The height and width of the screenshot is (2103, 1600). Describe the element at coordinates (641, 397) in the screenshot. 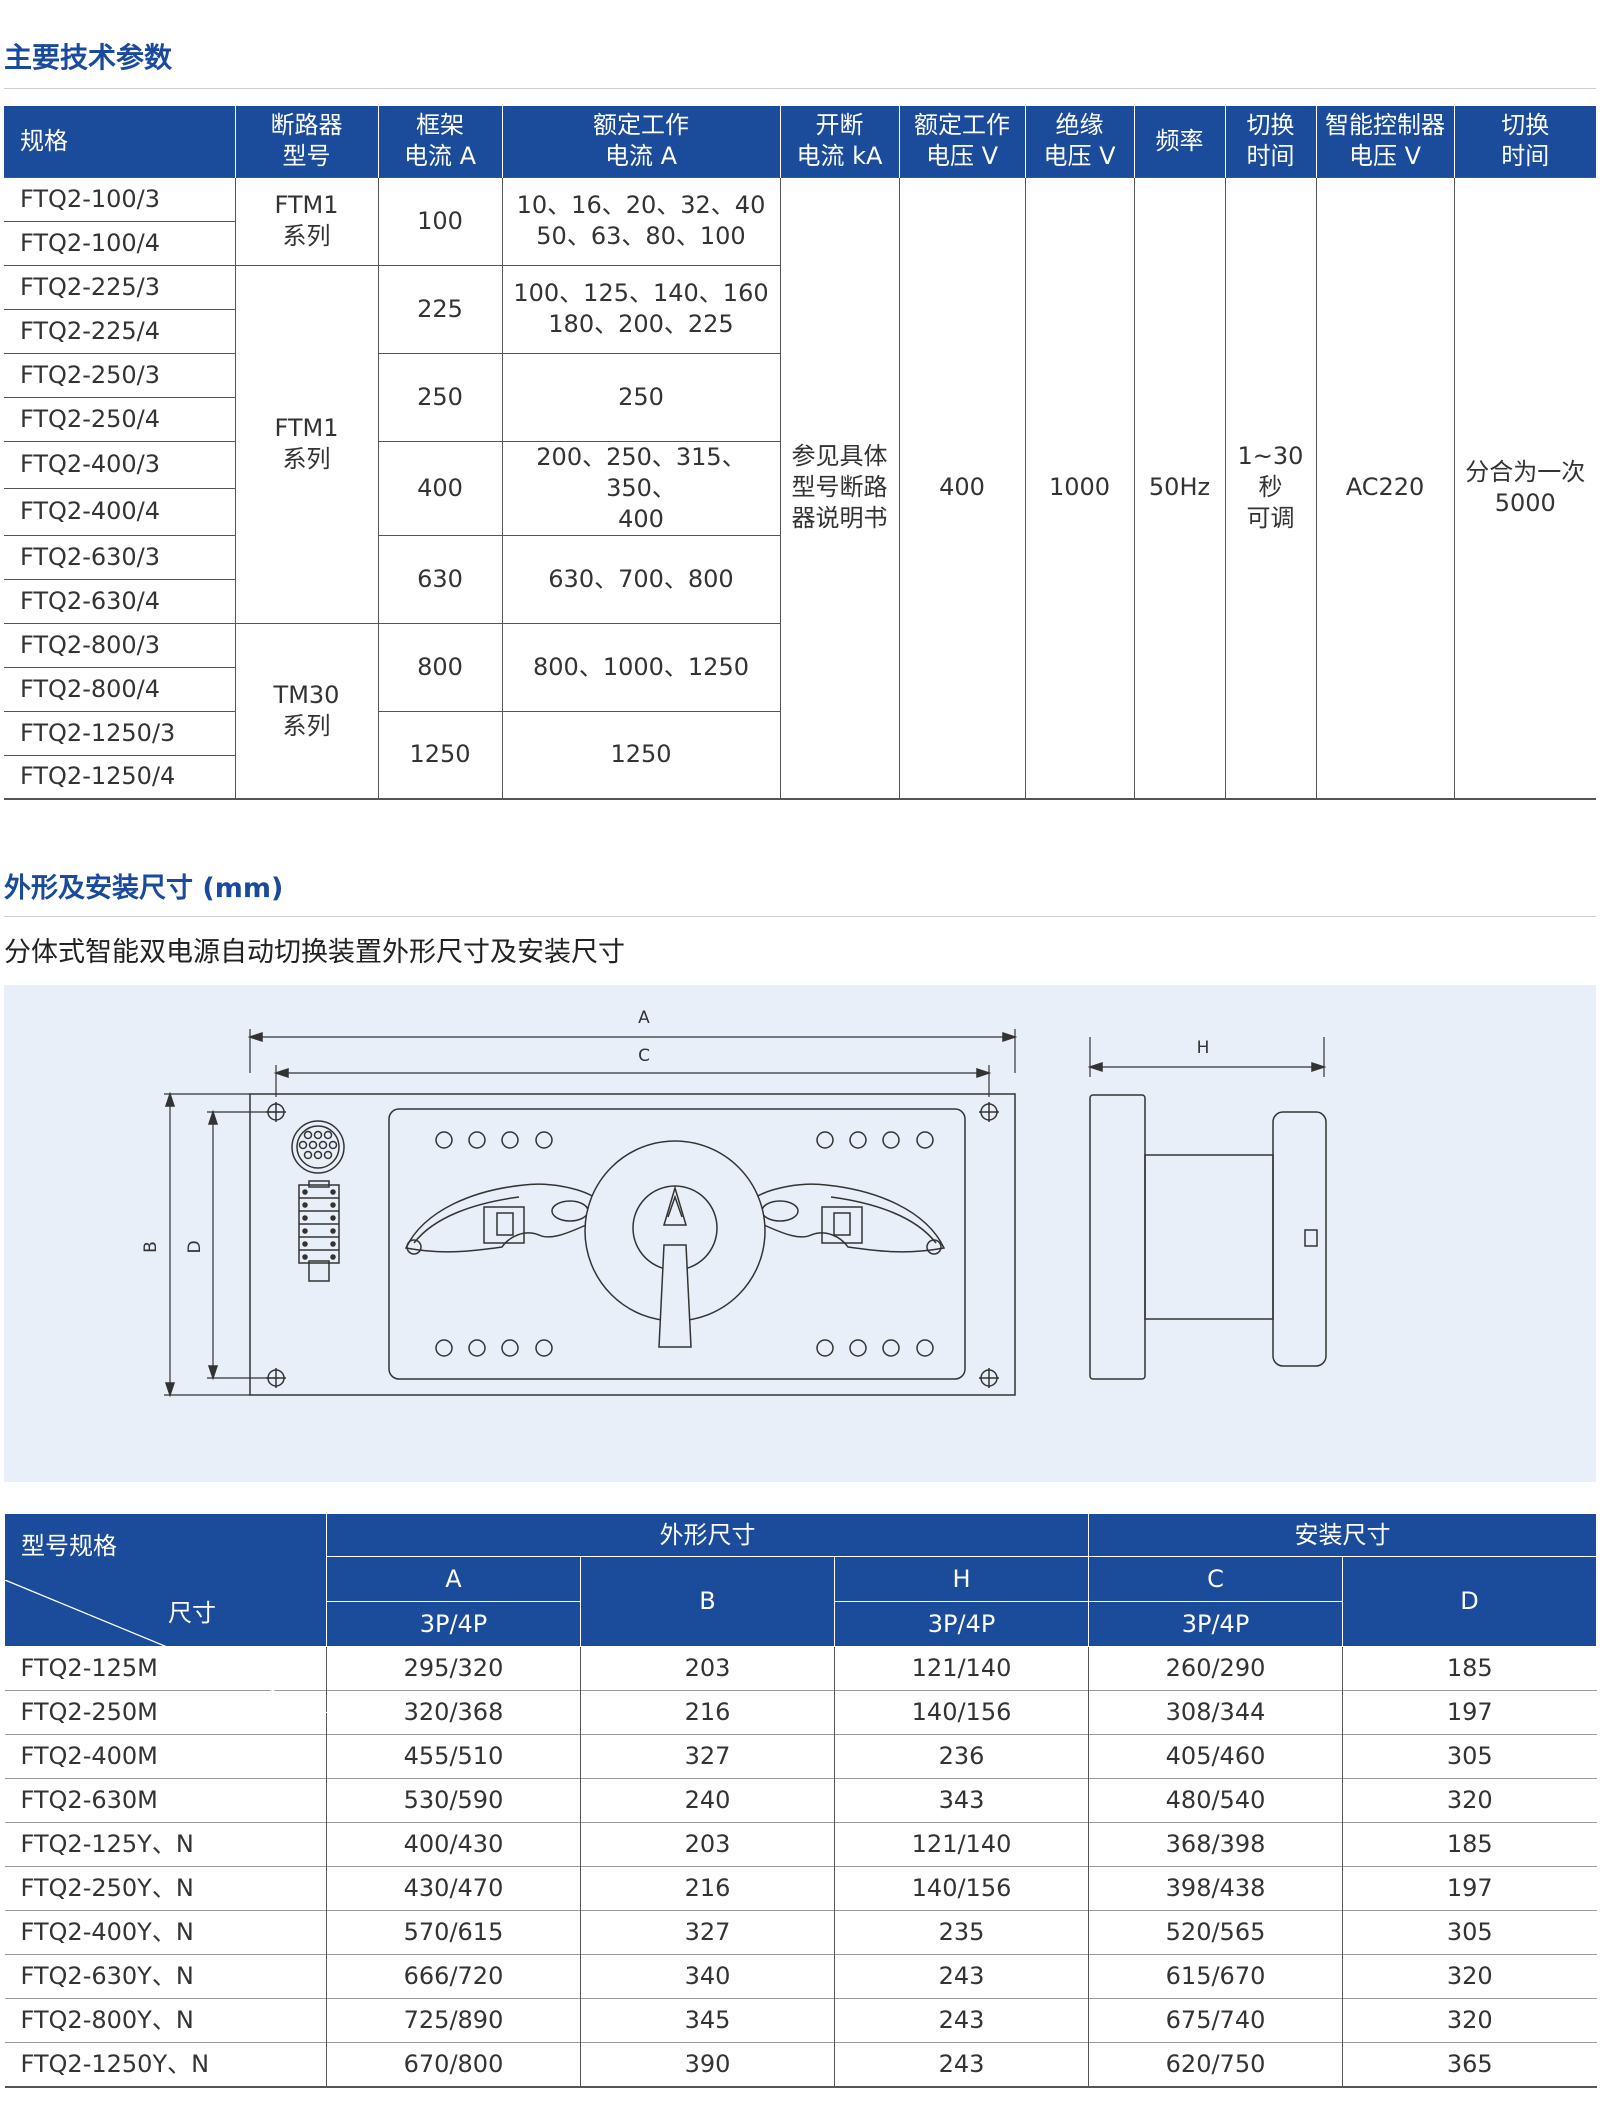

I see `rated-current-cell: 250` at that location.